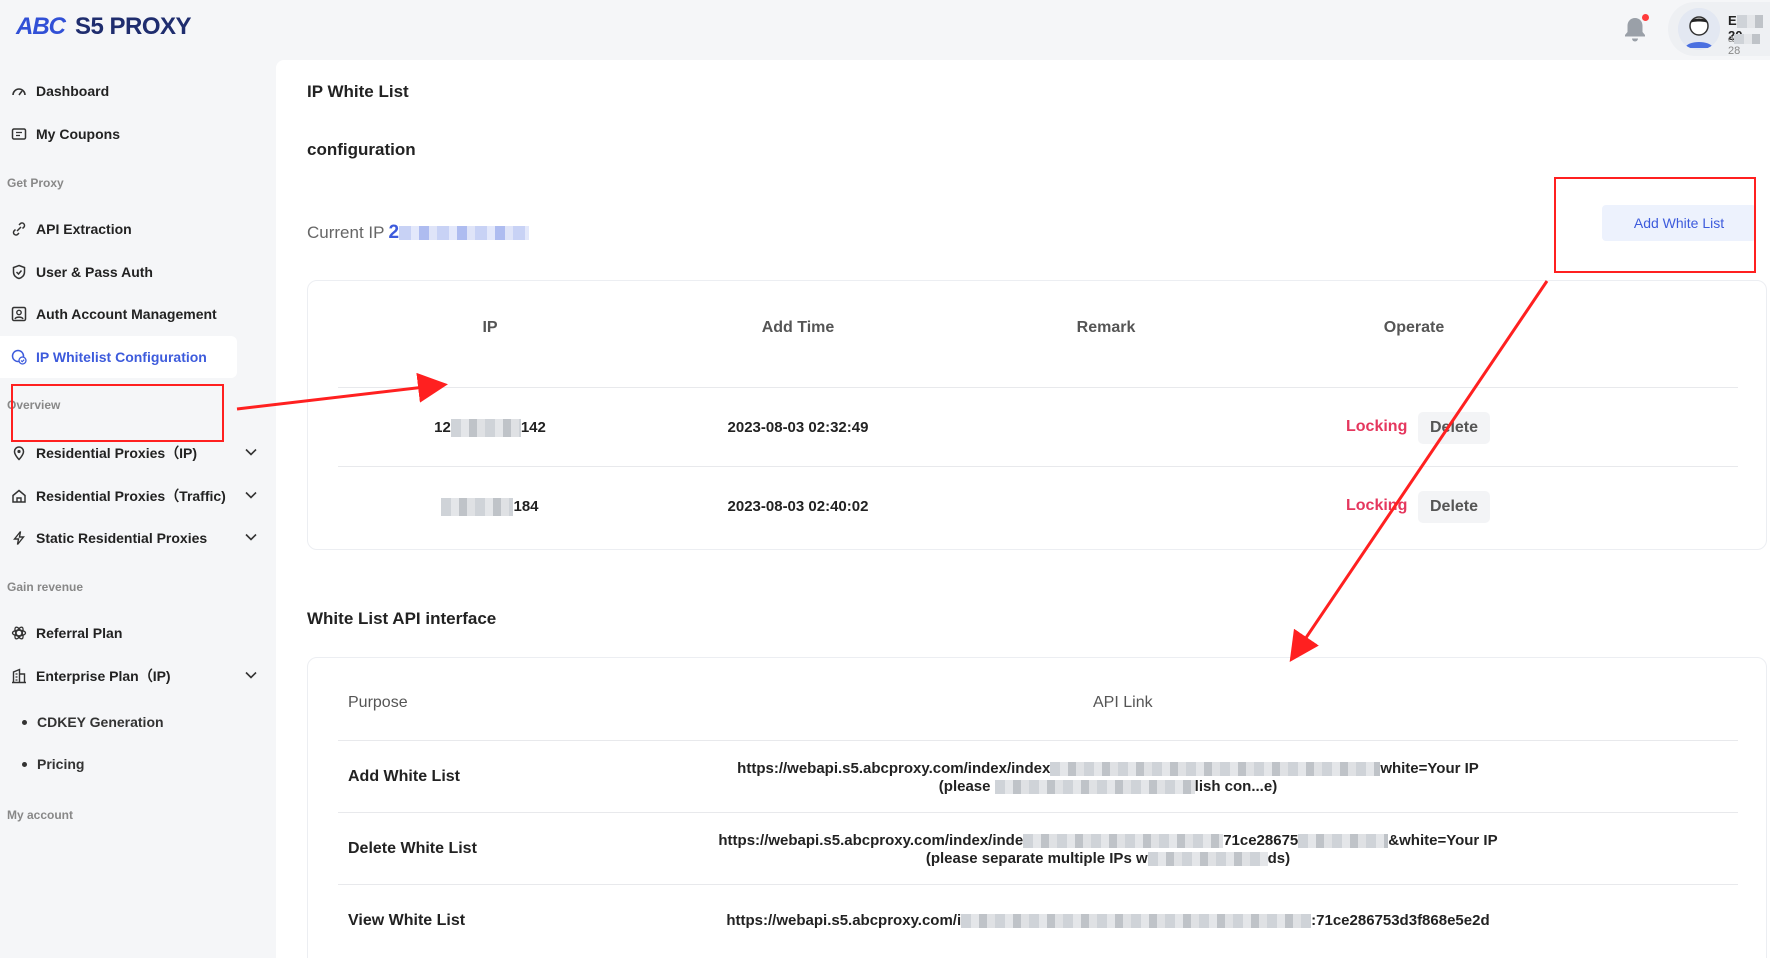 The image size is (1770, 958). What do you see at coordinates (342, 391) in the screenshot?
I see `arrow-to-ip-row` at bounding box center [342, 391].